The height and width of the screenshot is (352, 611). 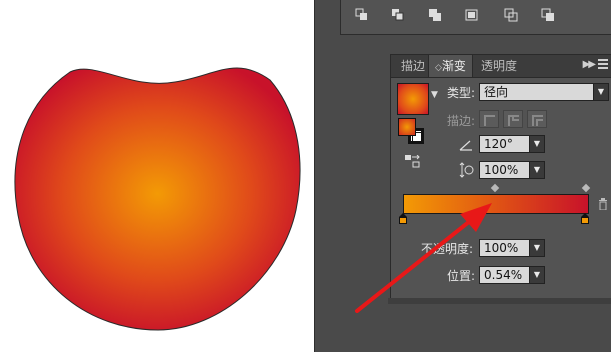 What do you see at coordinates (586, 188) in the screenshot?
I see `gradient-end-diamond` at bounding box center [586, 188].